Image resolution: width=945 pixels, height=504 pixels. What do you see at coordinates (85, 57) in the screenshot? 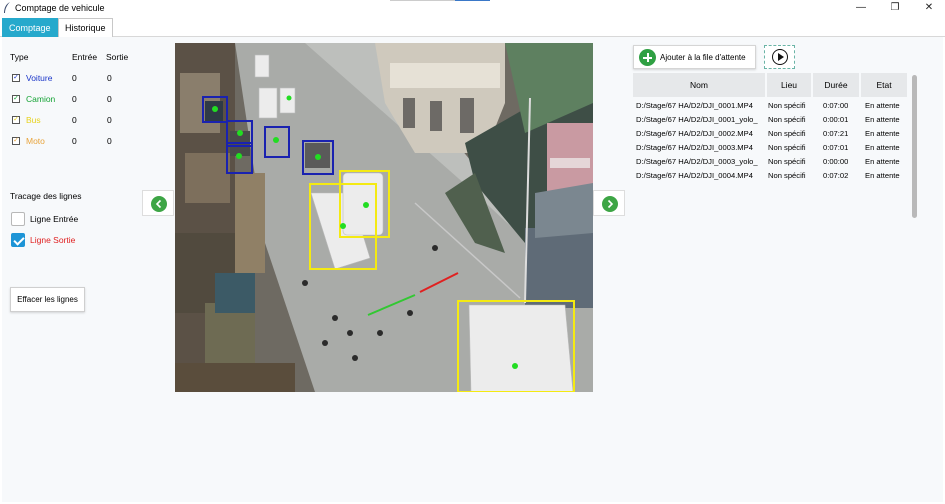
I see `entree-header: Entrée` at bounding box center [85, 57].